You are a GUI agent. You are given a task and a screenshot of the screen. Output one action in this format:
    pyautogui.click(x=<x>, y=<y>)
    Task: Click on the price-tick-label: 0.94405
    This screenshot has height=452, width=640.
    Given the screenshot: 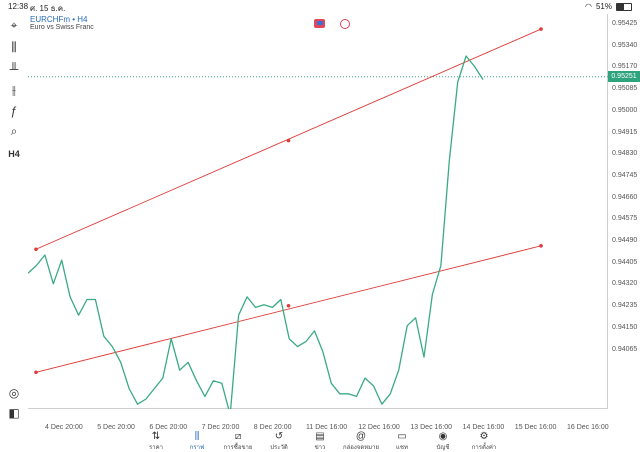 What is the action you would take?
    pyautogui.click(x=625, y=262)
    